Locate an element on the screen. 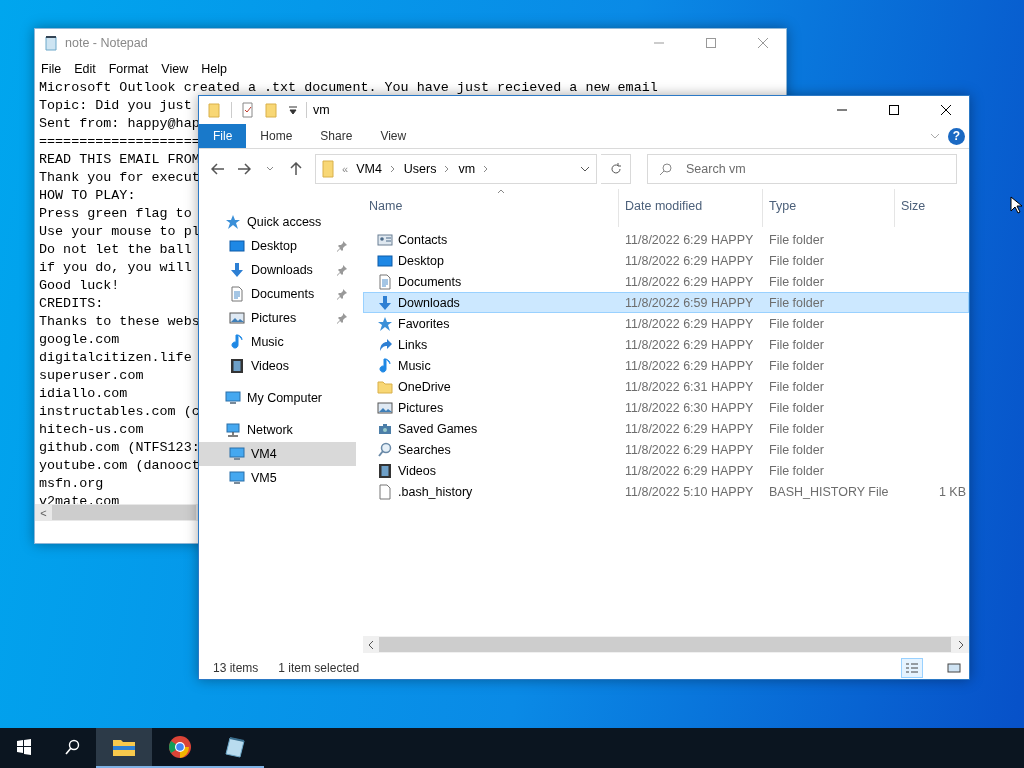  nav-item: My Computer is located at coordinates (277, 398).